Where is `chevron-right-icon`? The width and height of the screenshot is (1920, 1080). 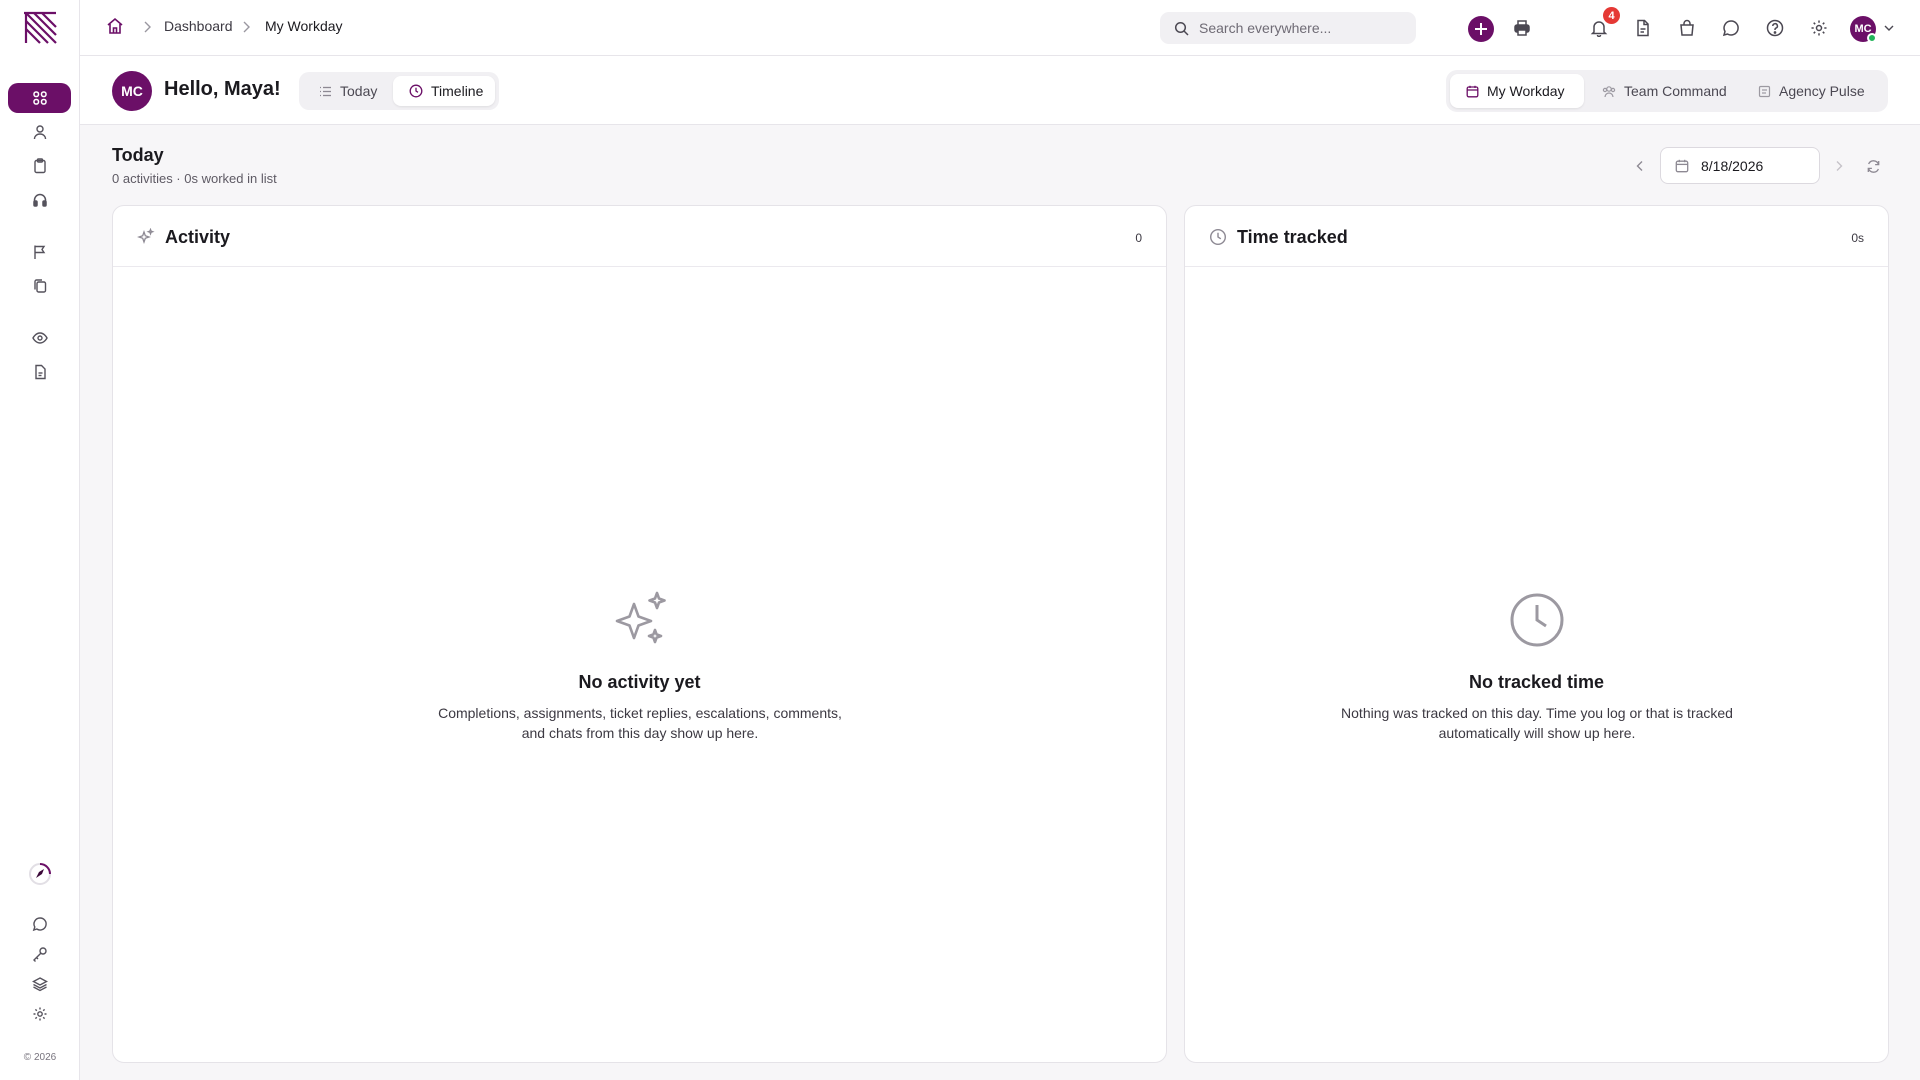 chevron-right-icon is located at coordinates (1839, 166).